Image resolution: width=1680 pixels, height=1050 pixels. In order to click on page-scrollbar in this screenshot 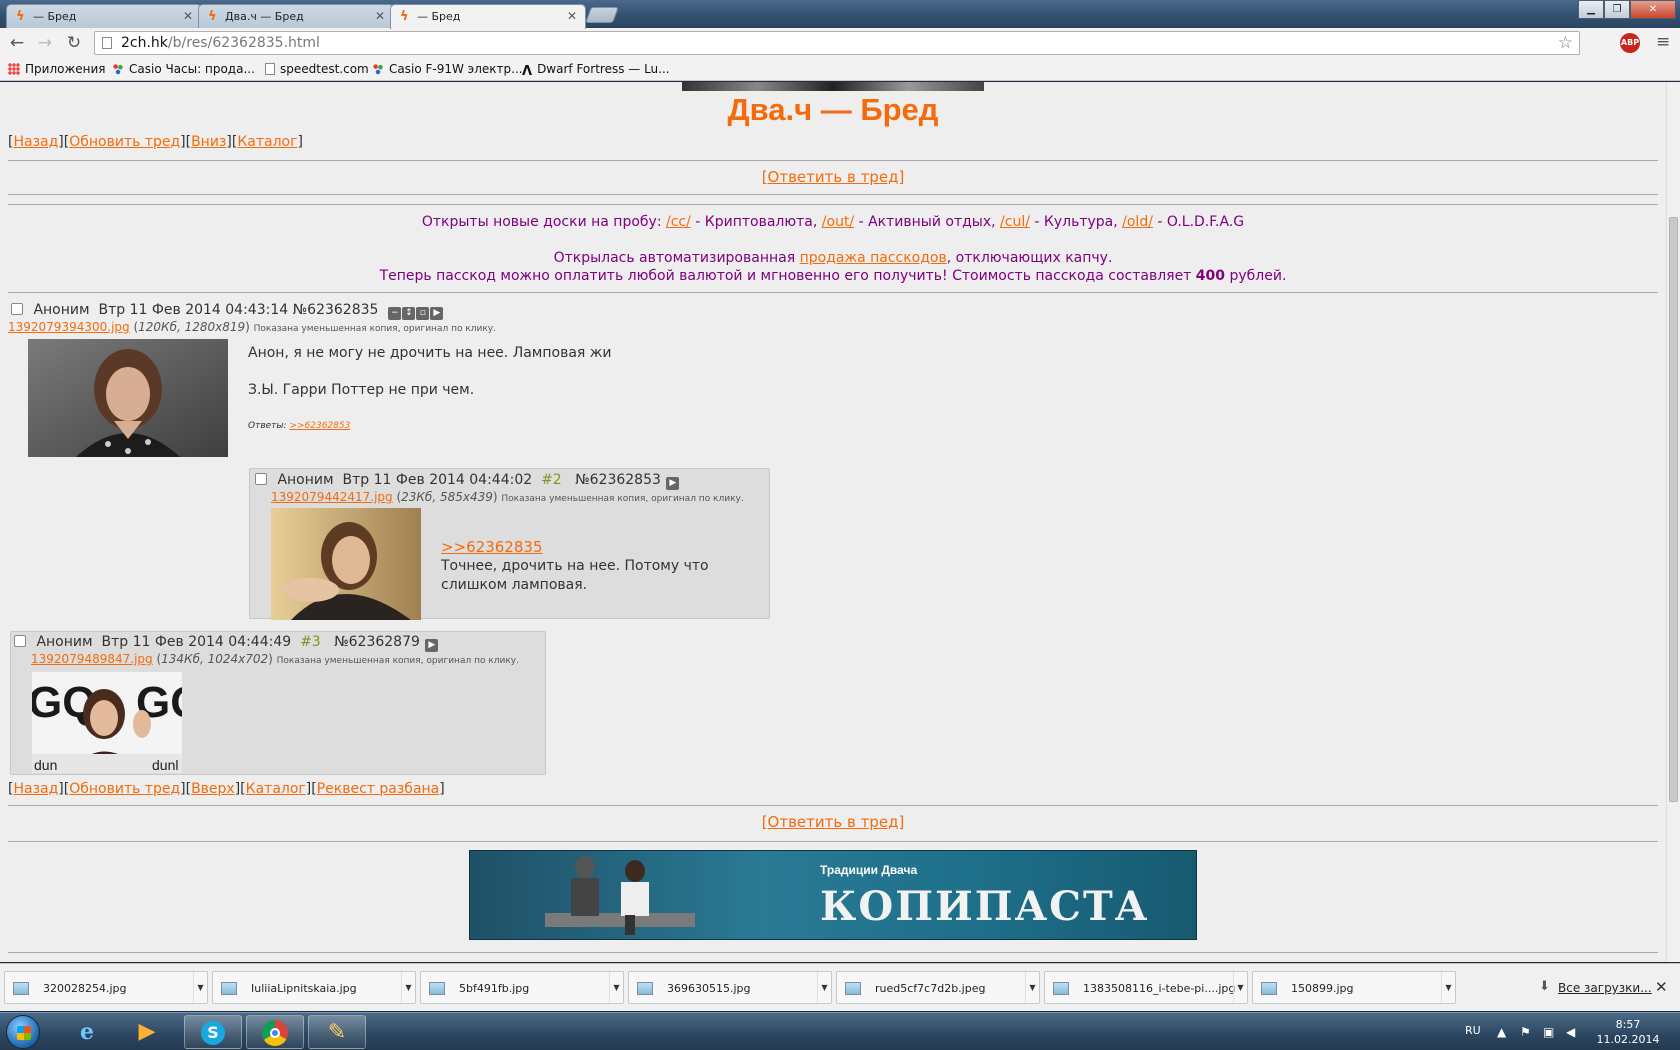, I will do `click(1673, 522)`.